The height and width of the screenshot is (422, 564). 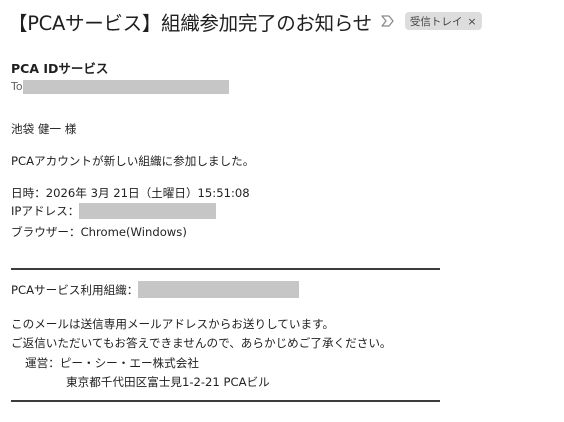 I want to click on organization-row: PCAサービス利用組織：, so click(x=155, y=289).